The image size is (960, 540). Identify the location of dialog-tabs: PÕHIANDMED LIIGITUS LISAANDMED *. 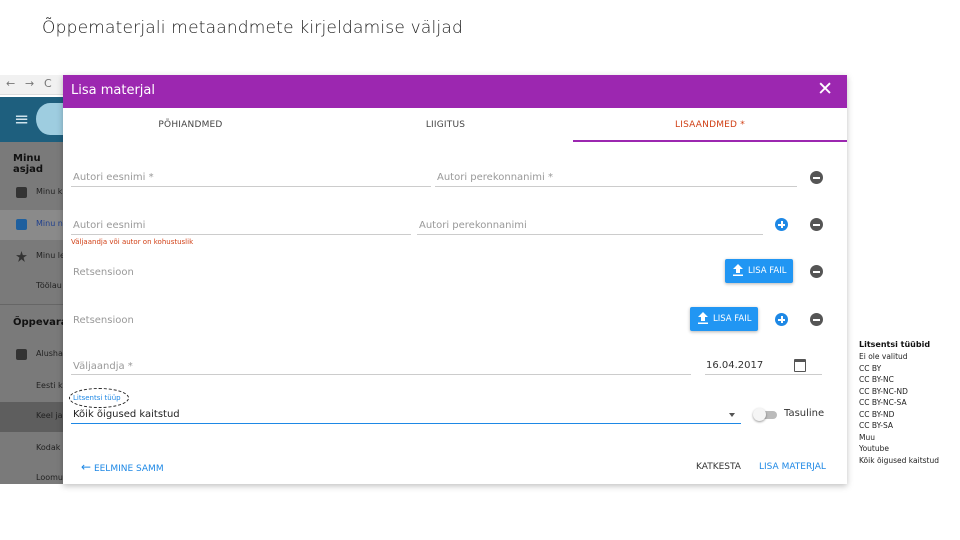
(455, 125).